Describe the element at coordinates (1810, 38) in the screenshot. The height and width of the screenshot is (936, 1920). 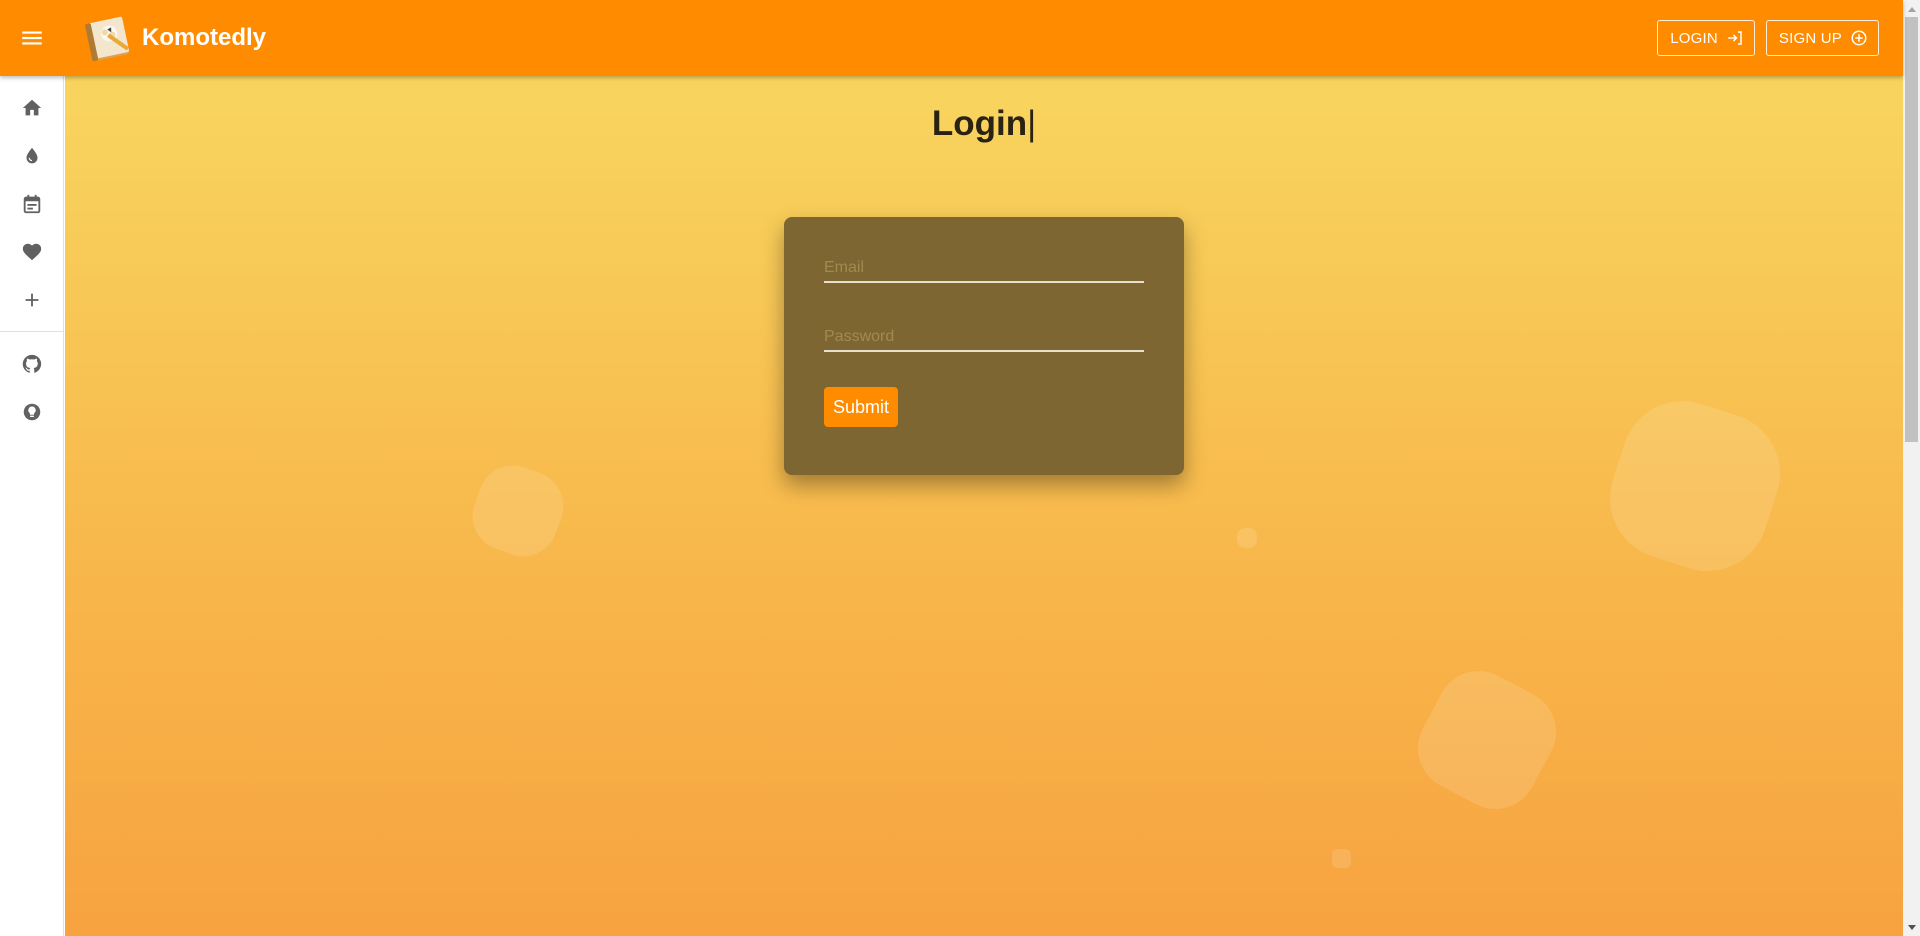
I see `signup-label: SIGN UP` at that location.